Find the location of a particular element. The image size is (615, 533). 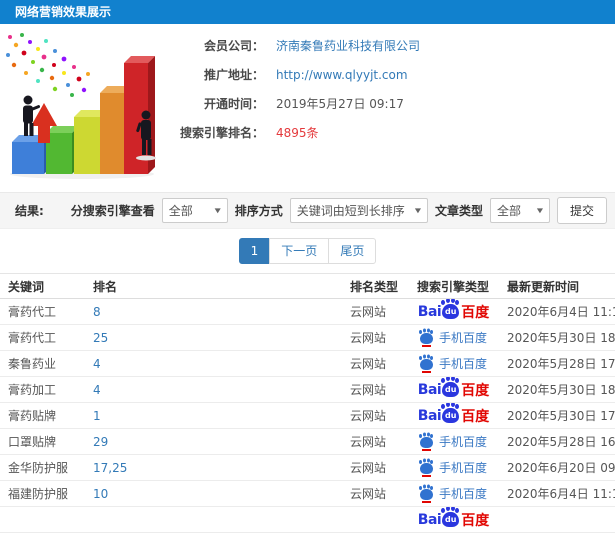

company-label: 会员公司： is located at coordinates (233, 46).